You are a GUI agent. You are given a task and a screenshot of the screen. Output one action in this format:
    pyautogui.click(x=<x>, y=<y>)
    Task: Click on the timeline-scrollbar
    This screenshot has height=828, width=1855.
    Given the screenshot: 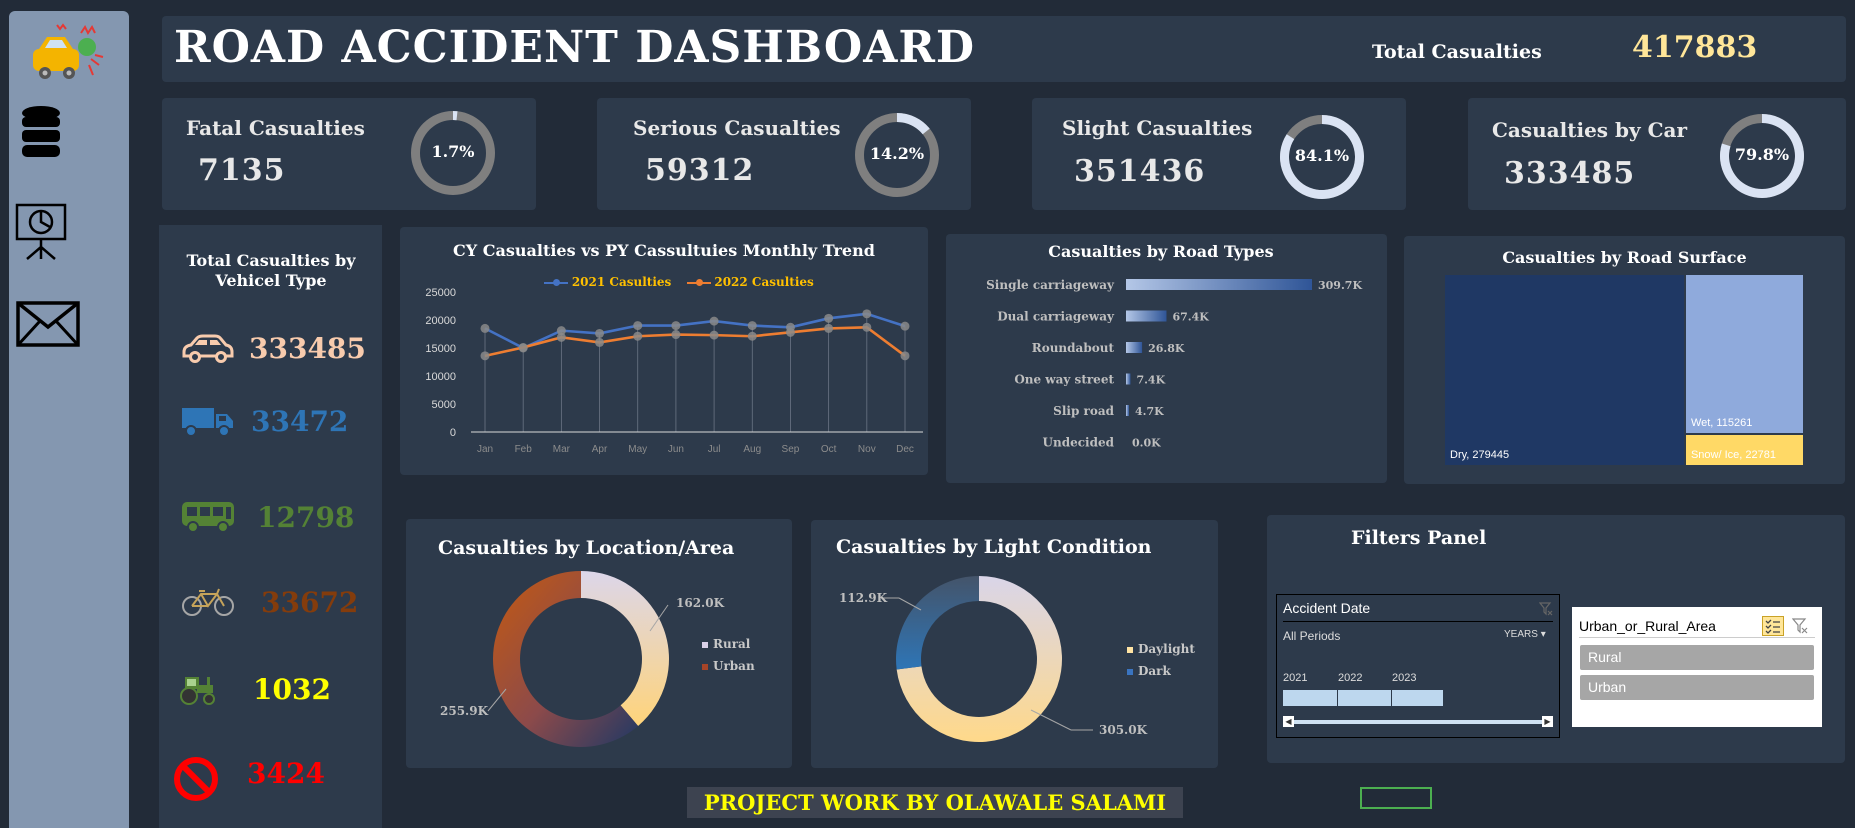 What is the action you would take?
    pyautogui.click(x=1418, y=722)
    